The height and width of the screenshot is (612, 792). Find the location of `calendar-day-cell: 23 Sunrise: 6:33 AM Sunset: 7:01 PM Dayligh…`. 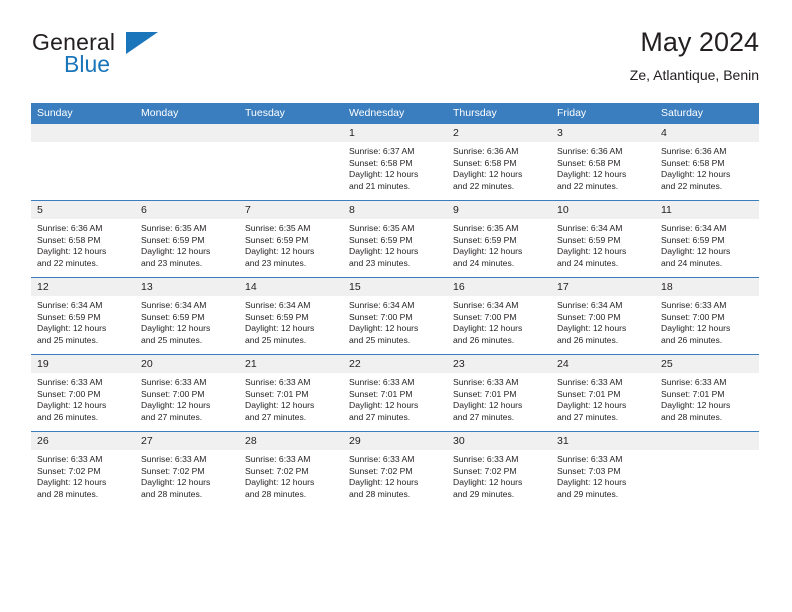

calendar-day-cell: 23 Sunrise: 6:33 AM Sunset: 7:01 PM Dayligh… is located at coordinates (499, 393).